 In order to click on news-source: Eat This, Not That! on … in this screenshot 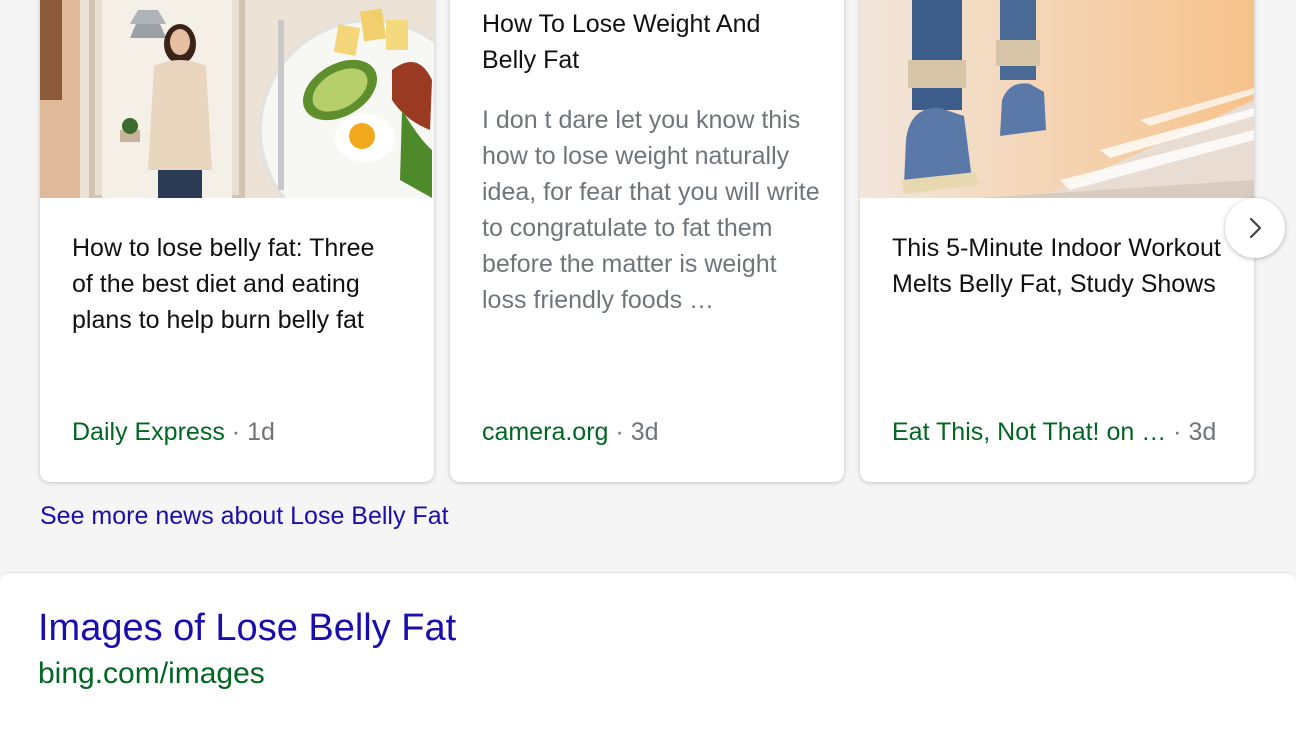, I will do `click(1029, 432)`.